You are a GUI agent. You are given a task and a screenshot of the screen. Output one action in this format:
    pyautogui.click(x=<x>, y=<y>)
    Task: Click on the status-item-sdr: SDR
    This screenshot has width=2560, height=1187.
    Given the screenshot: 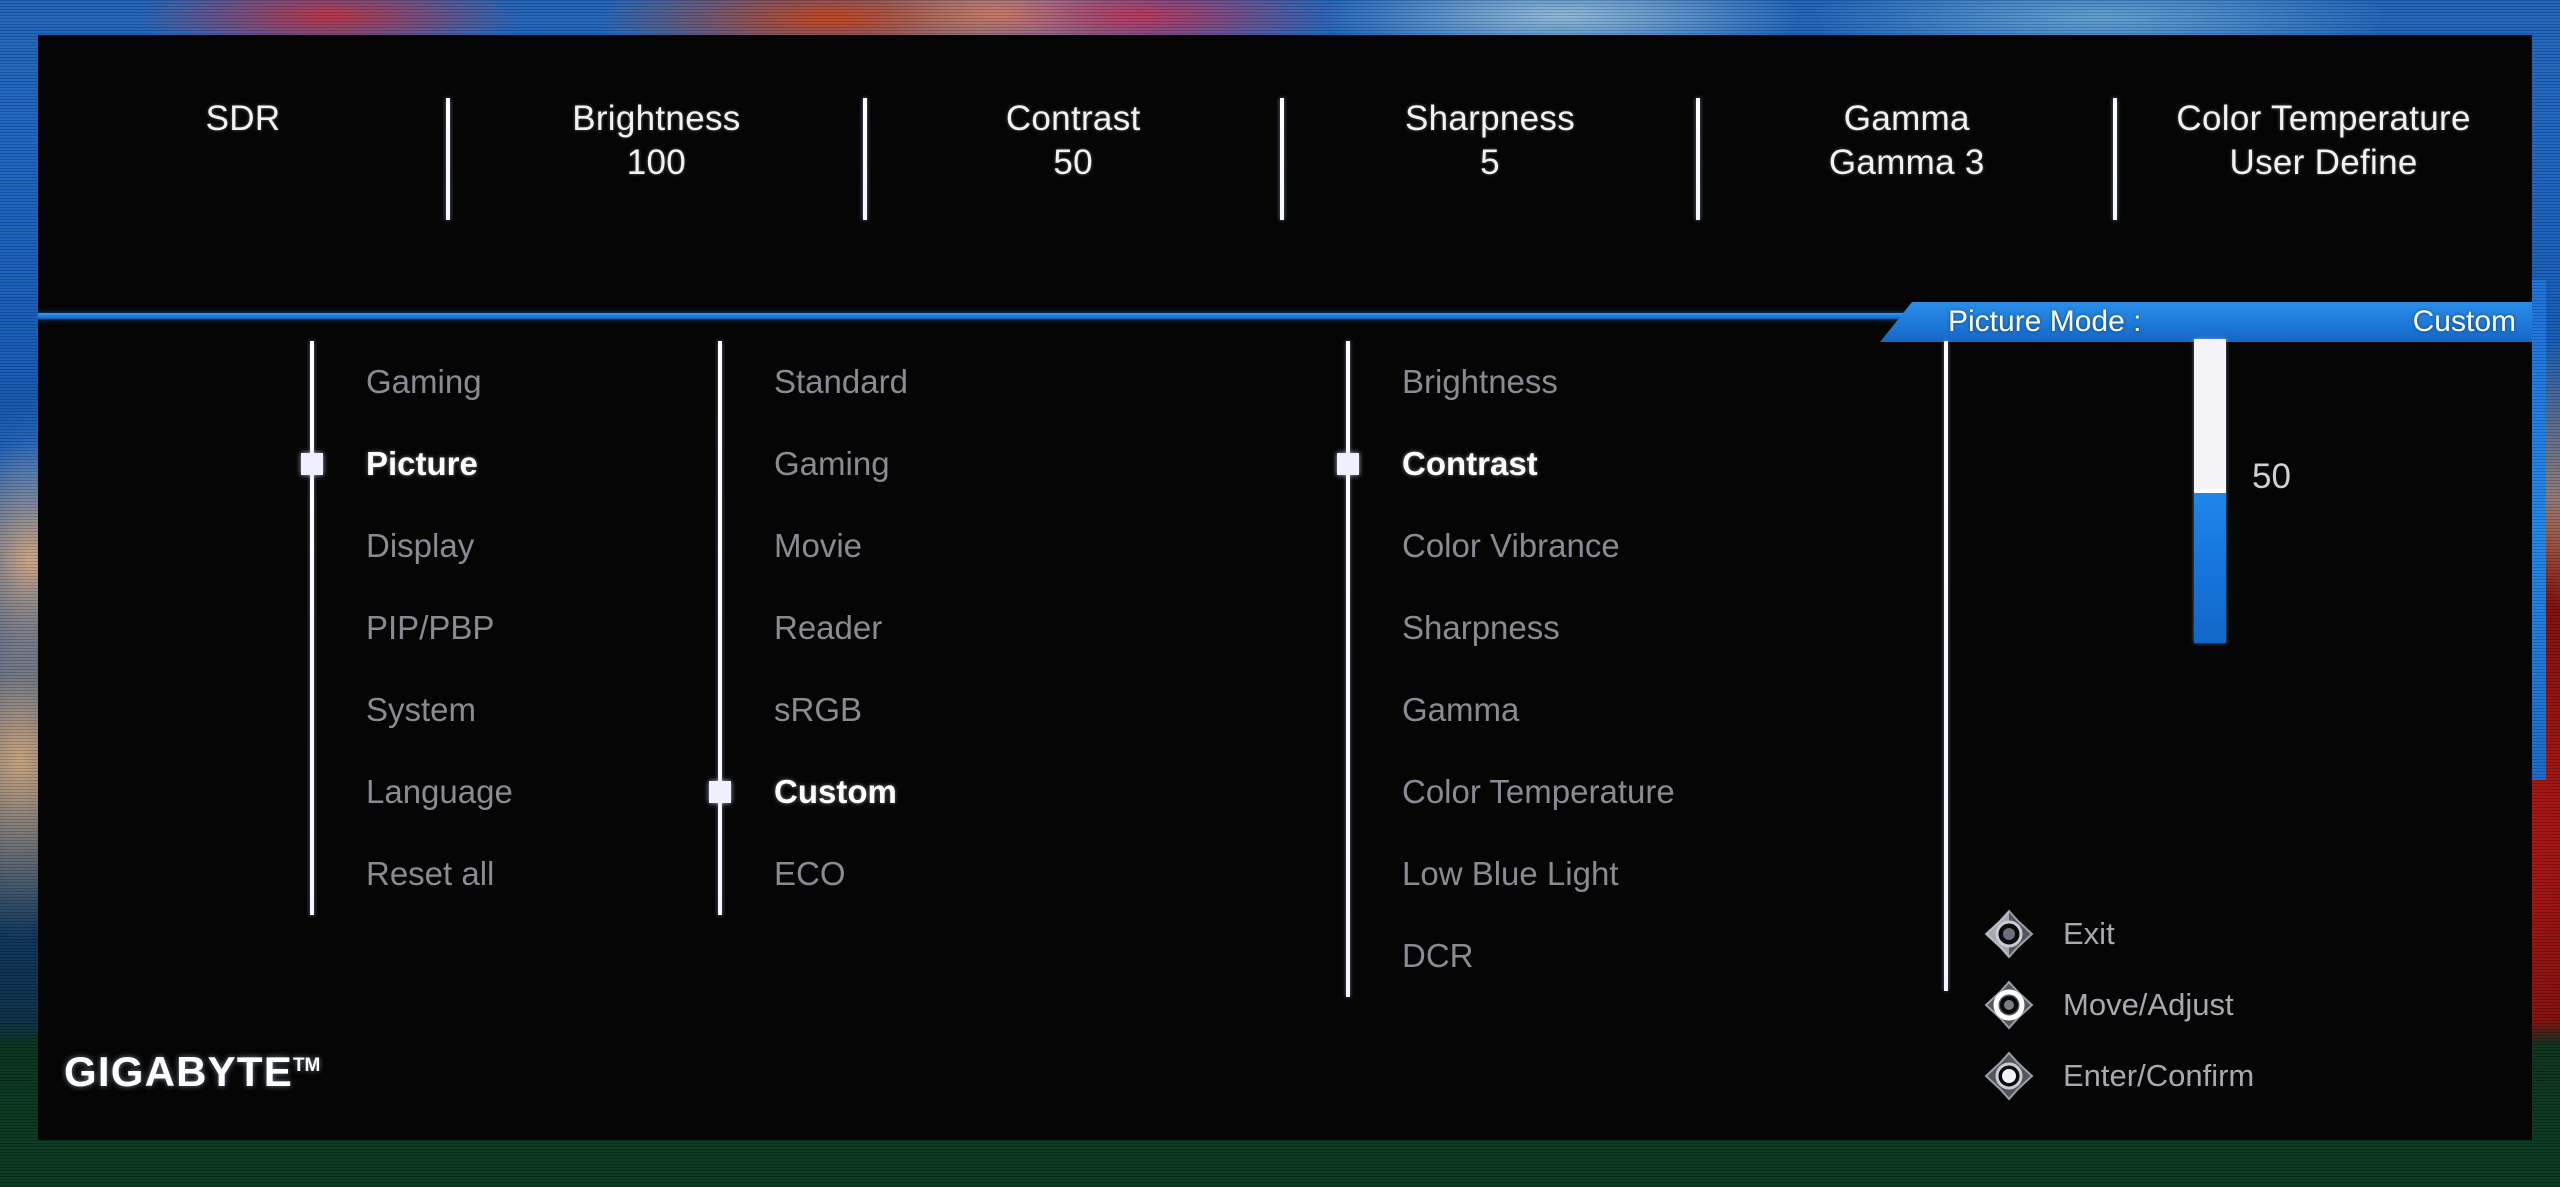 What is the action you would take?
    pyautogui.click(x=243, y=88)
    